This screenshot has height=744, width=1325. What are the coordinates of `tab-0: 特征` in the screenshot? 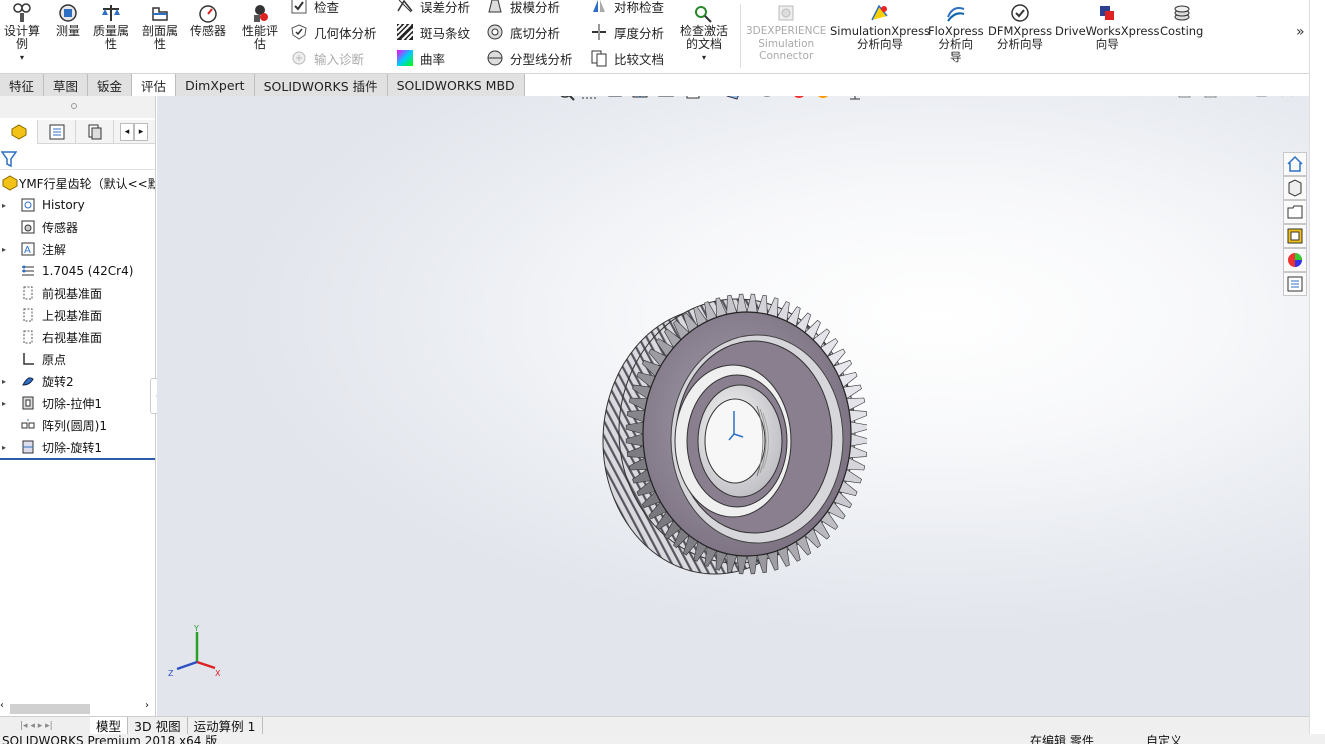 It's located at (22, 85).